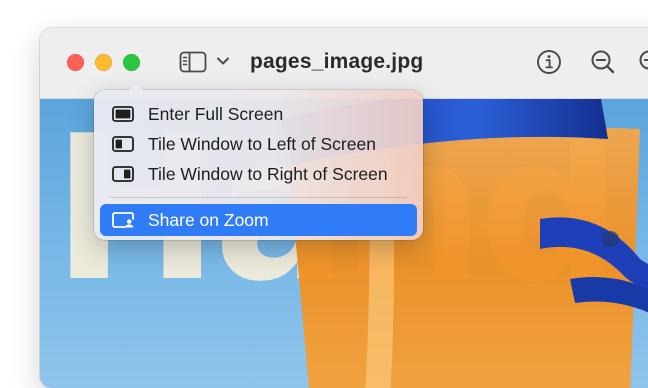  I want to click on menu-item-tile-right: Tile Window to Right of Screen, so click(258, 174).